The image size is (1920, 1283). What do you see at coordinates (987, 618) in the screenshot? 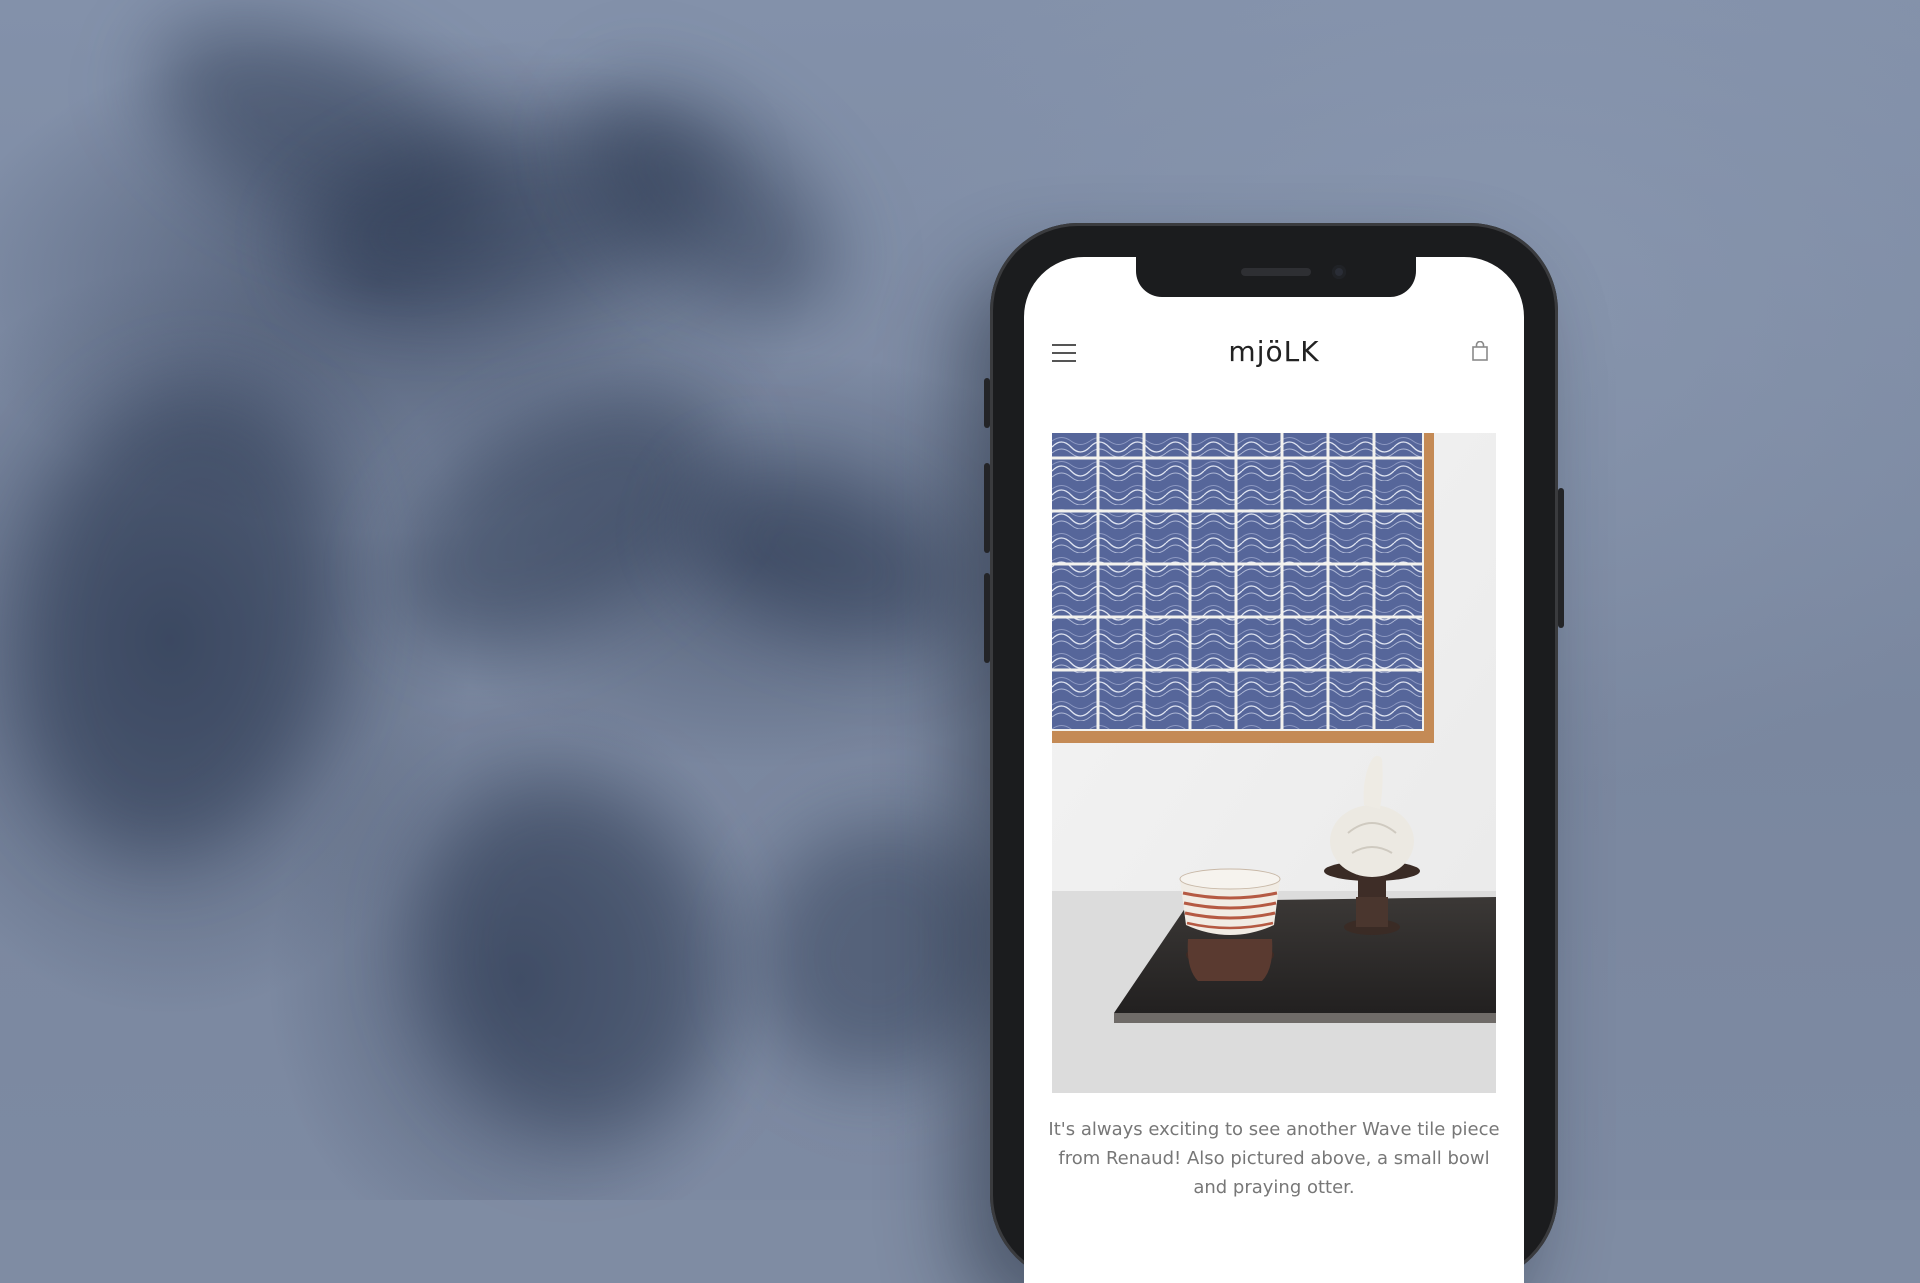
I see `phone-volume-down-button` at bounding box center [987, 618].